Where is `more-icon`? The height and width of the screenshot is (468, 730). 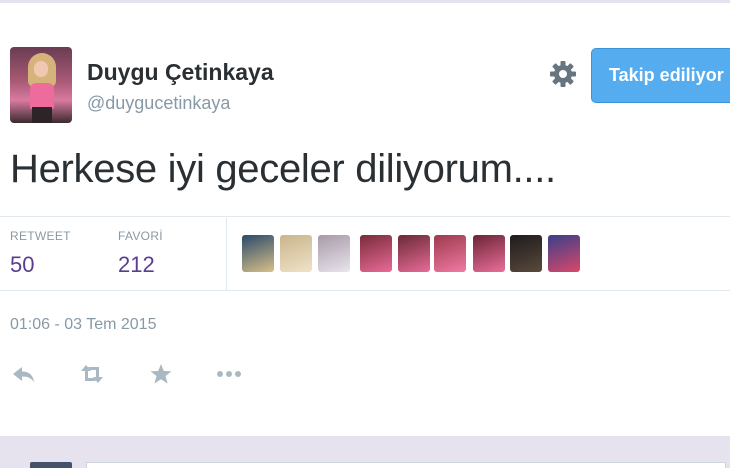 more-icon is located at coordinates (229, 374).